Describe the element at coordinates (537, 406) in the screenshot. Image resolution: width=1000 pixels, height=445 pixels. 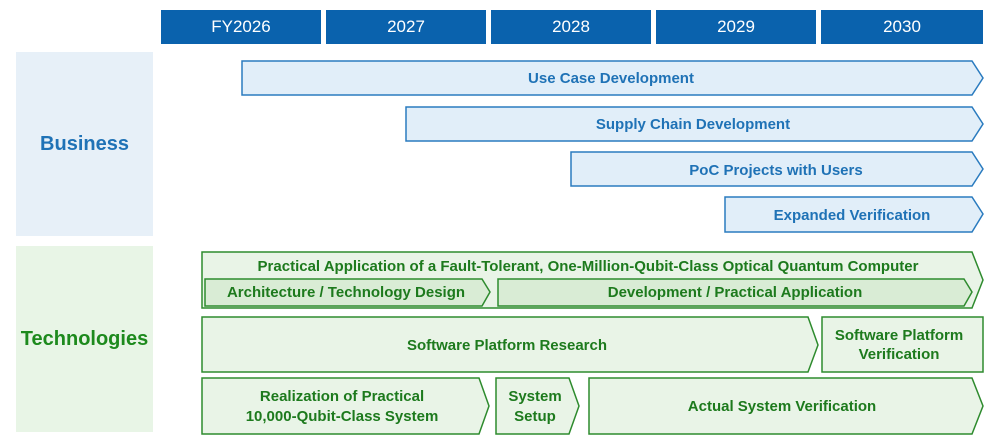
I see `tech-system-setup-arrow: System Setup` at that location.